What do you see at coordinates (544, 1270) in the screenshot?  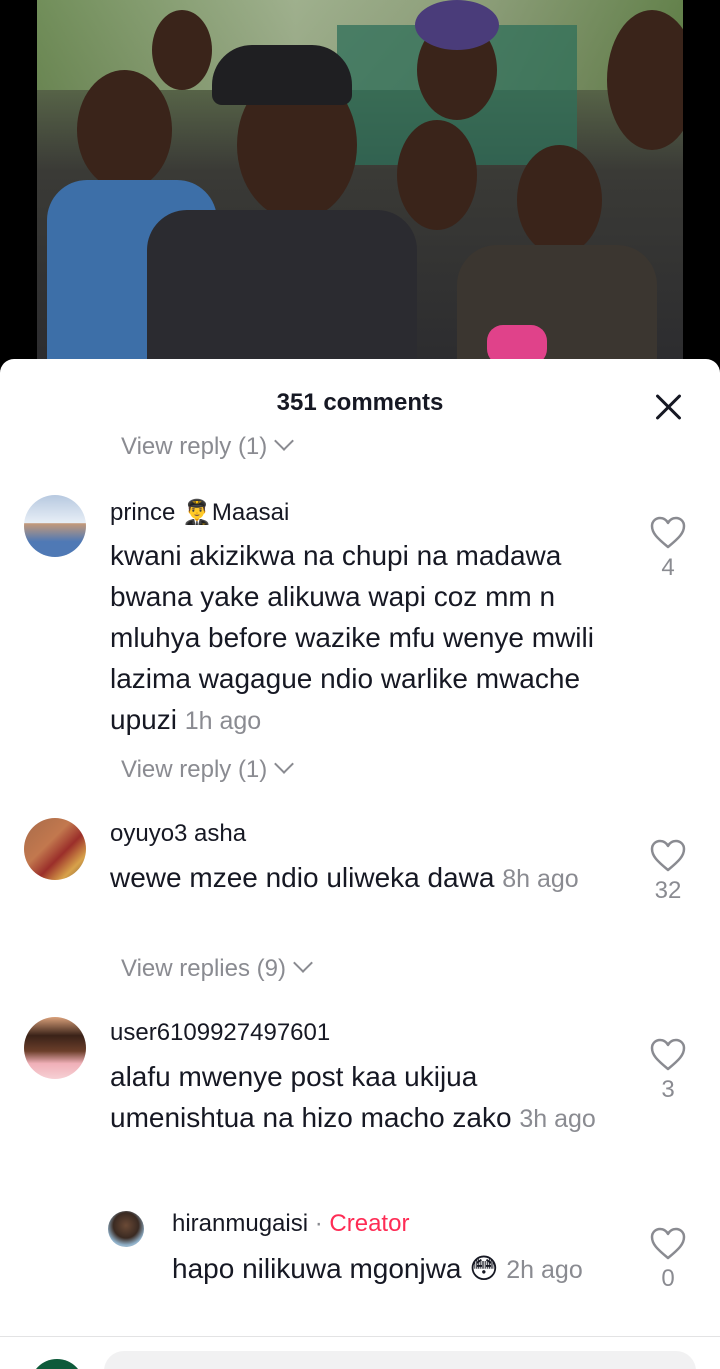 I see `reply-time: 2h ago` at bounding box center [544, 1270].